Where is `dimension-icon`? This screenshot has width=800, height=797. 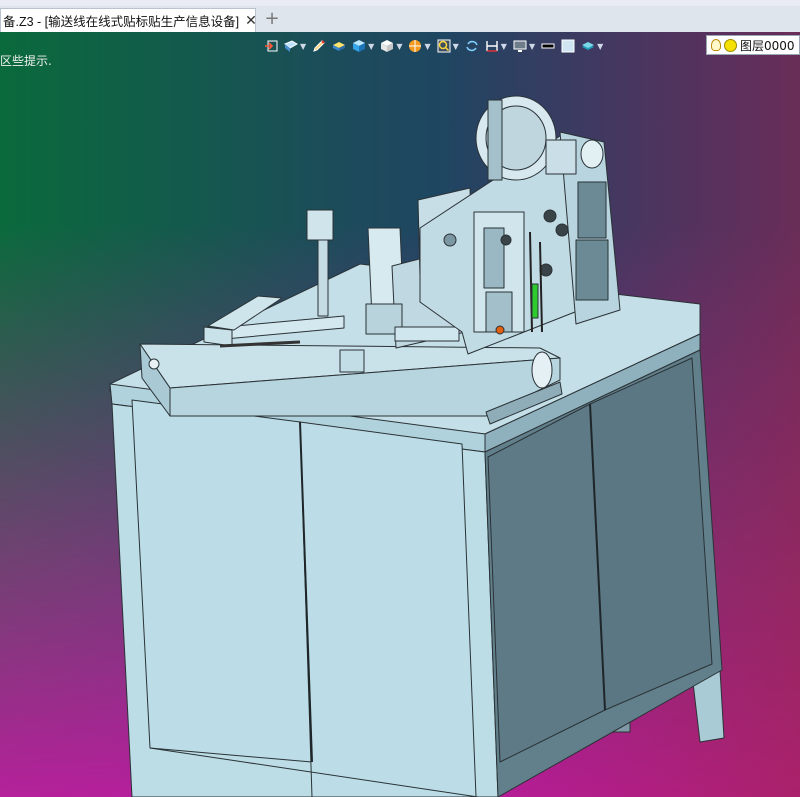 dimension-icon is located at coordinates (492, 46).